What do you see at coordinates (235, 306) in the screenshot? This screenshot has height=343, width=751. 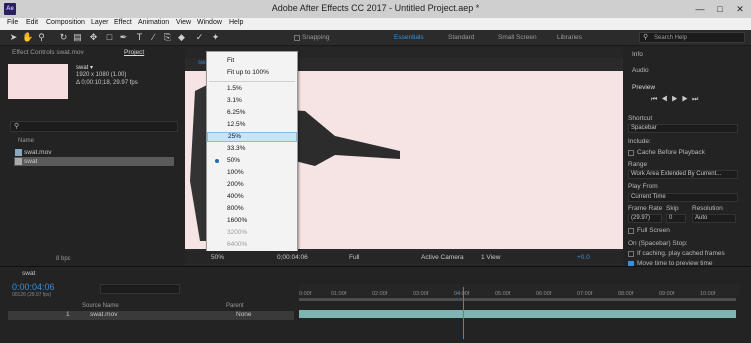 I see `parent-header: Parent` at bounding box center [235, 306].